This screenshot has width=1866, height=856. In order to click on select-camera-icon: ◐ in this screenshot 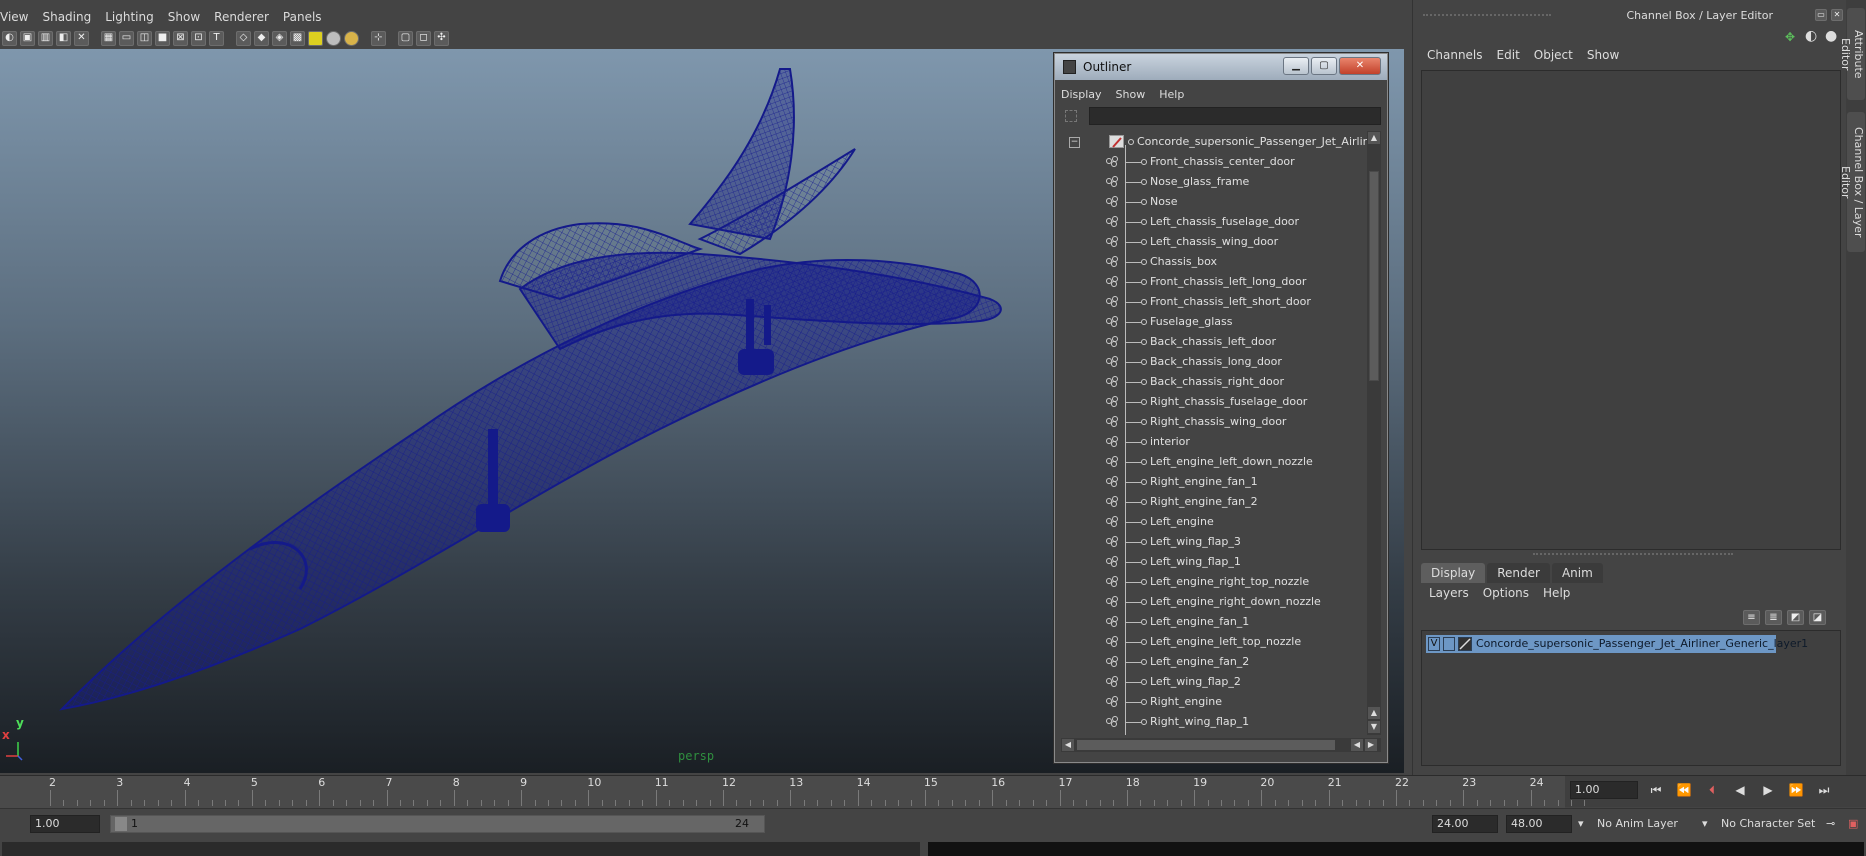, I will do `click(9, 38)`.